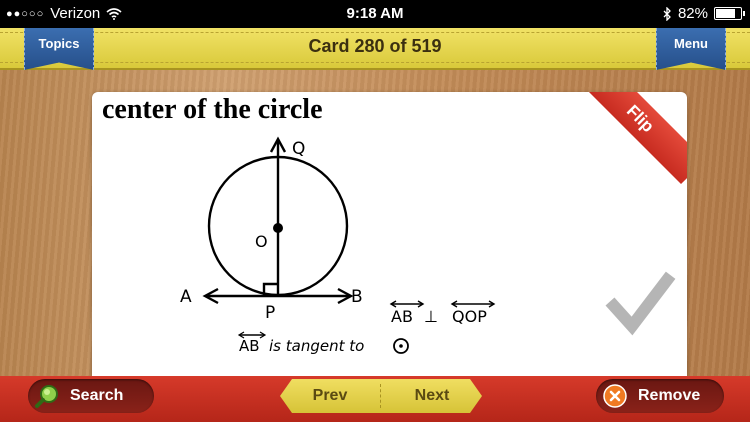 The width and height of the screenshot is (750, 422). I want to click on battery-percent: 82%, so click(692, 13).